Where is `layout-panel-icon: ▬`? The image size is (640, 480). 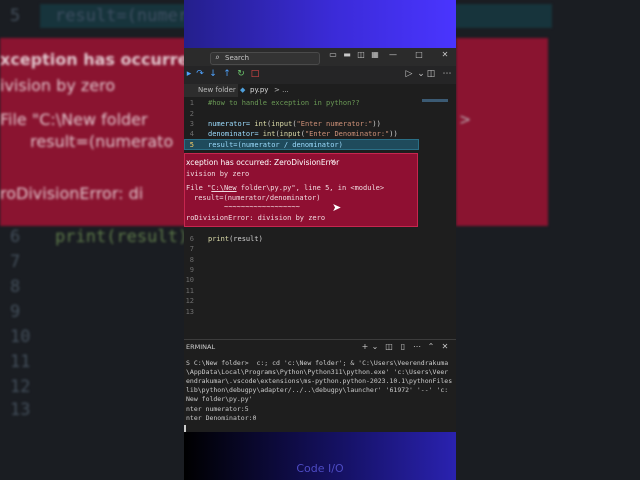 layout-panel-icon: ▬ is located at coordinates (347, 54).